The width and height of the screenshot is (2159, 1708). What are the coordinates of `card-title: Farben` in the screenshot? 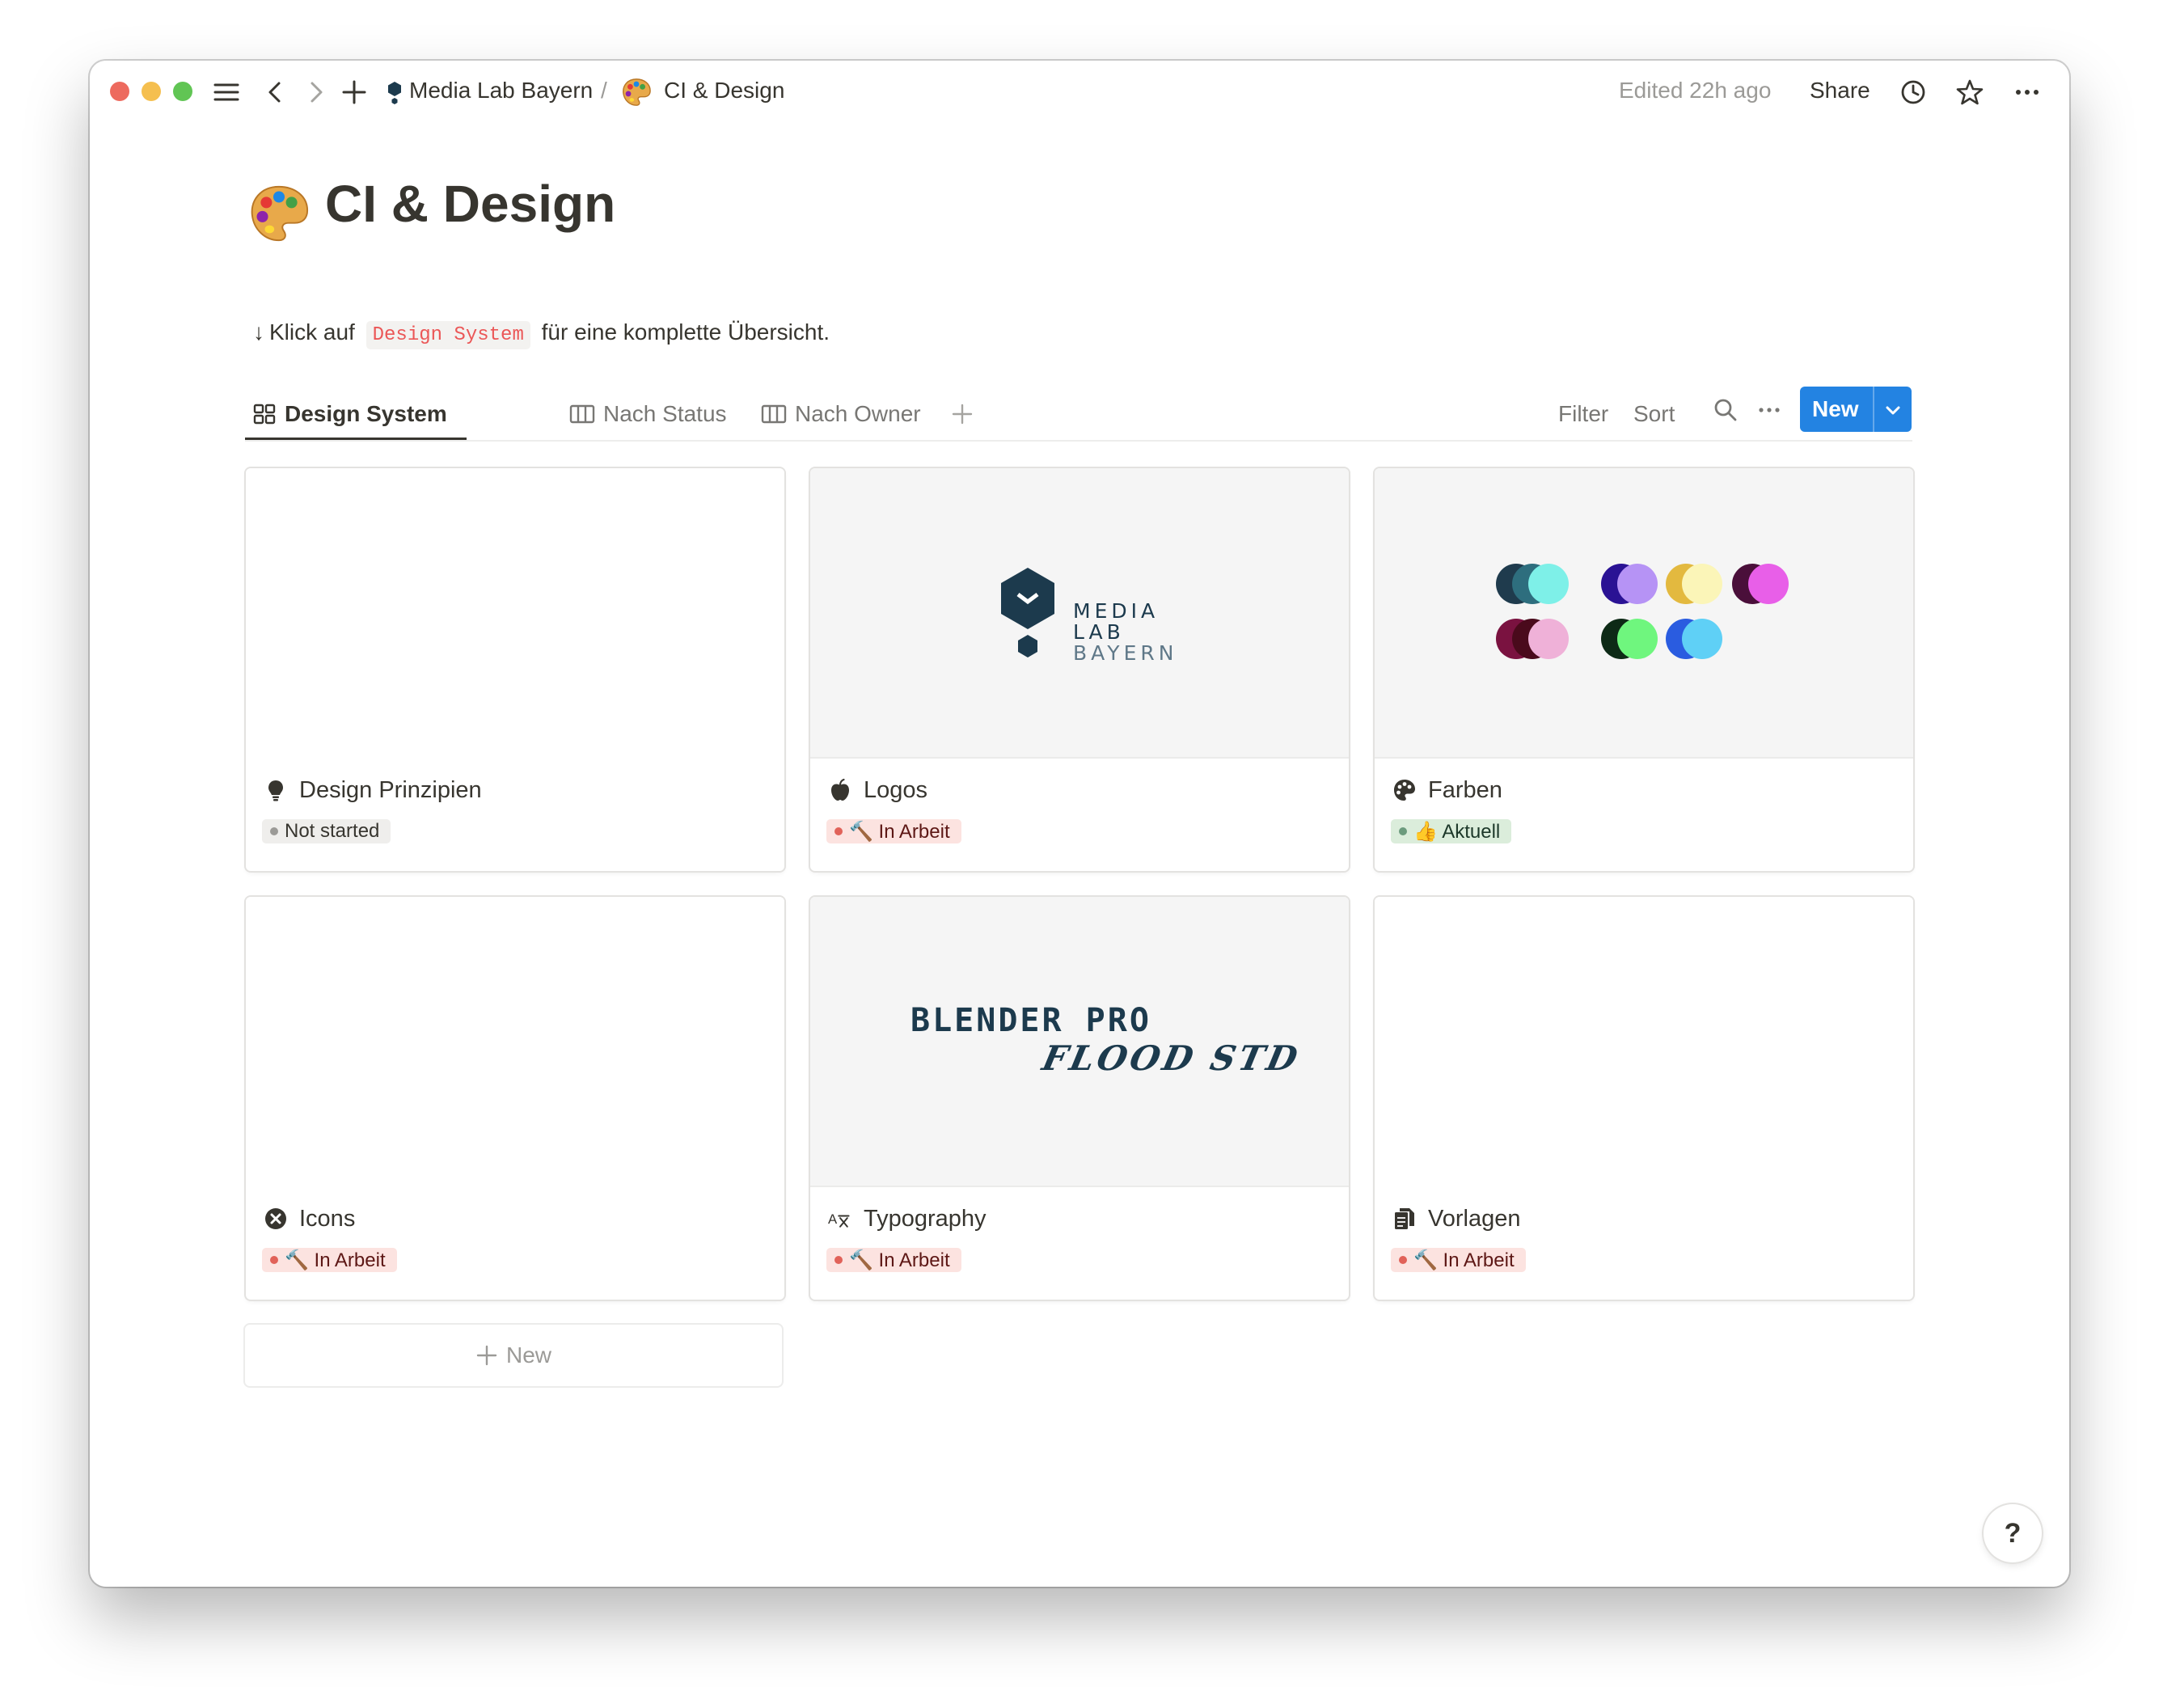 It's located at (1447, 790).